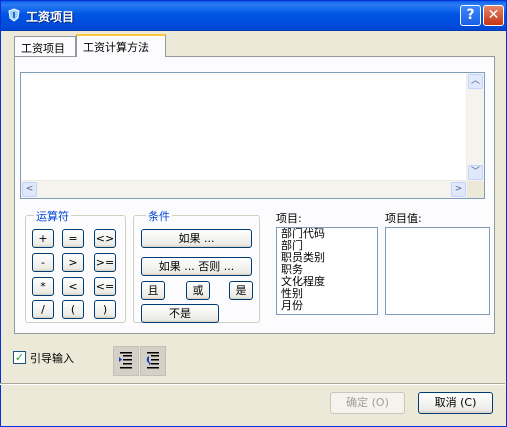  What do you see at coordinates (73, 238) in the screenshot?
I see `op-equal-button: =` at bounding box center [73, 238].